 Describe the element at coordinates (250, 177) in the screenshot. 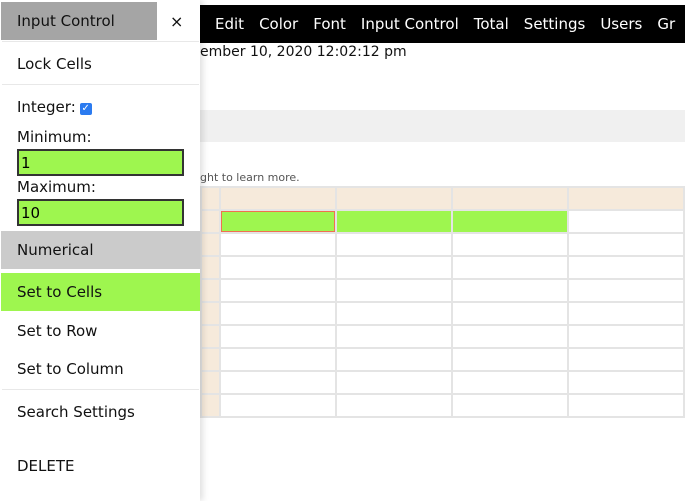

I see `hint-text: ght to learn more.` at that location.